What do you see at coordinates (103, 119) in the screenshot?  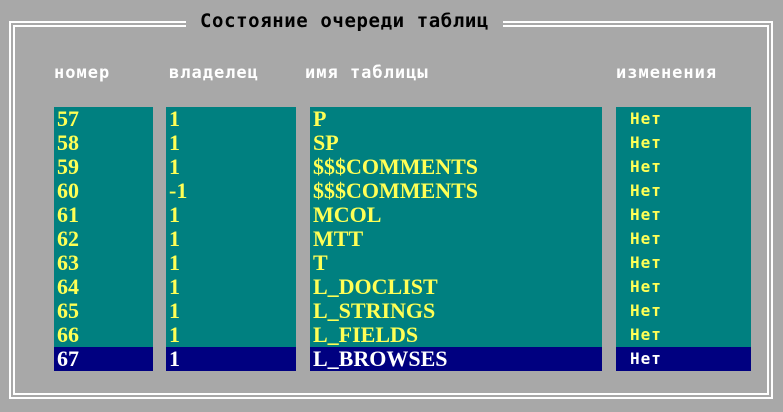 I see `cell-number: 57` at bounding box center [103, 119].